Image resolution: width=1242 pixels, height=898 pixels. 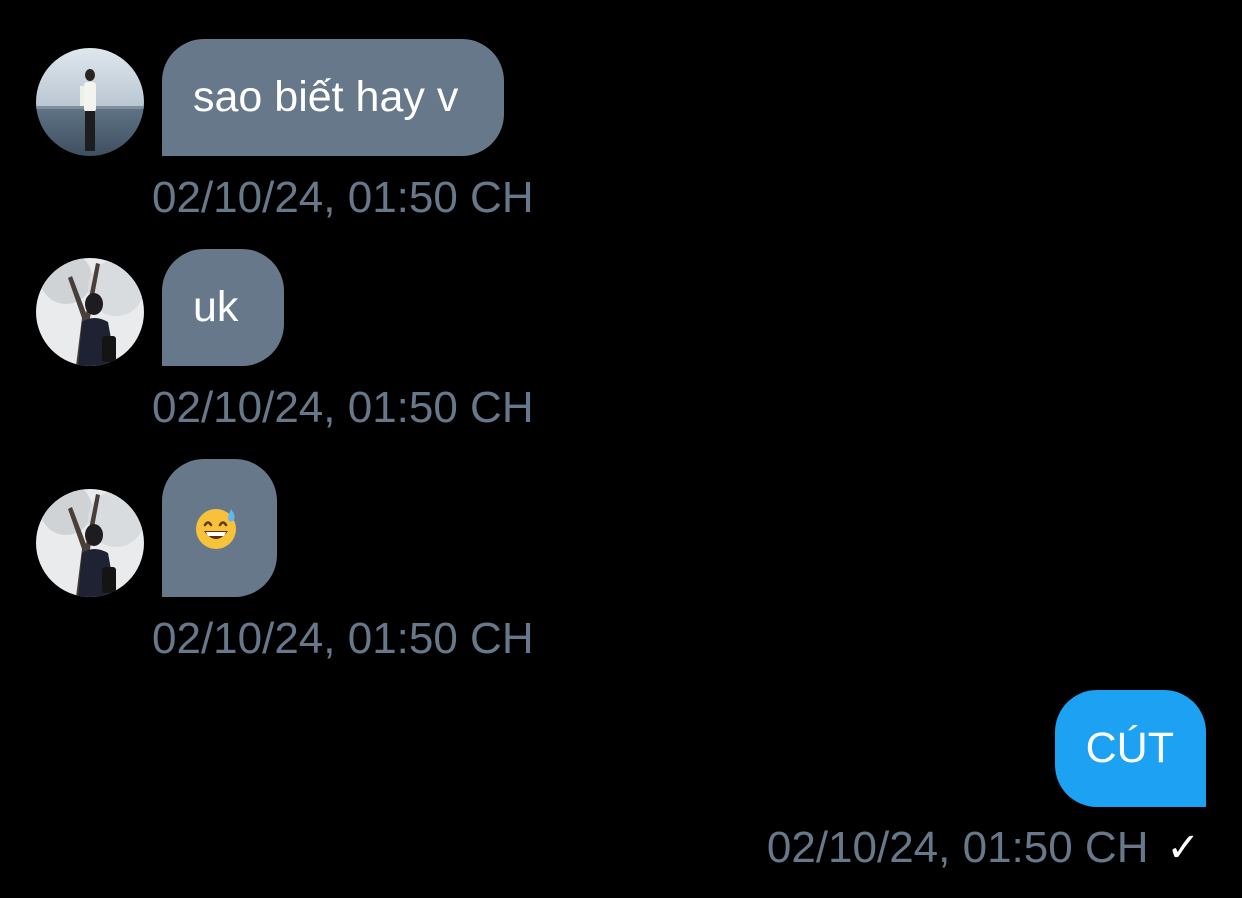 I want to click on message-text: CÚT, so click(x=1129, y=748).